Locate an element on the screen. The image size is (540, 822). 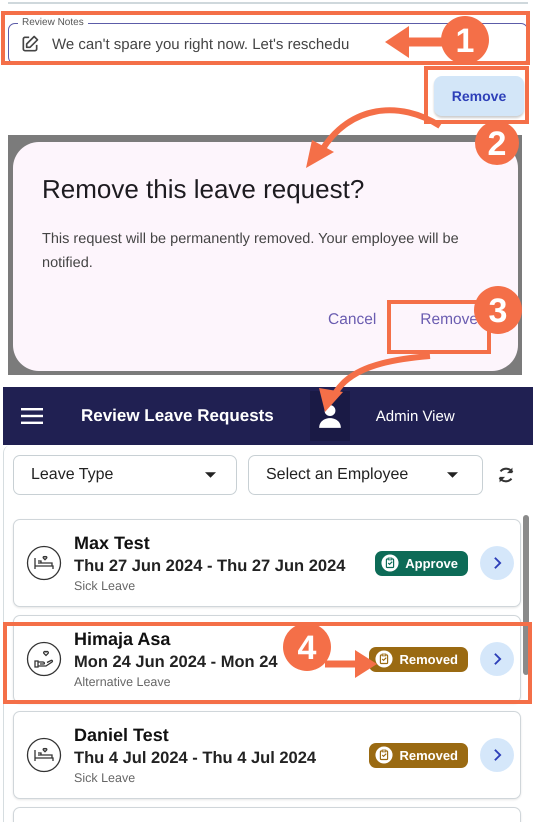
employee-name: Daniel Test is located at coordinates (121, 735).